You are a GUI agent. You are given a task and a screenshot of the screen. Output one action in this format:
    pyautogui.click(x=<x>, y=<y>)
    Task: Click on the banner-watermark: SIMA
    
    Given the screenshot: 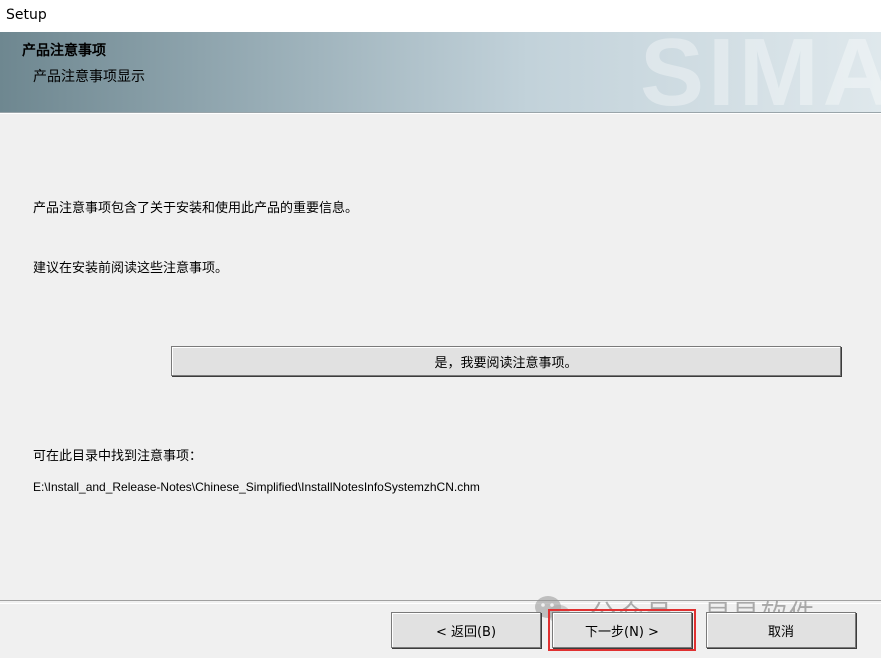 What is the action you would take?
    pyautogui.click(x=760, y=72)
    